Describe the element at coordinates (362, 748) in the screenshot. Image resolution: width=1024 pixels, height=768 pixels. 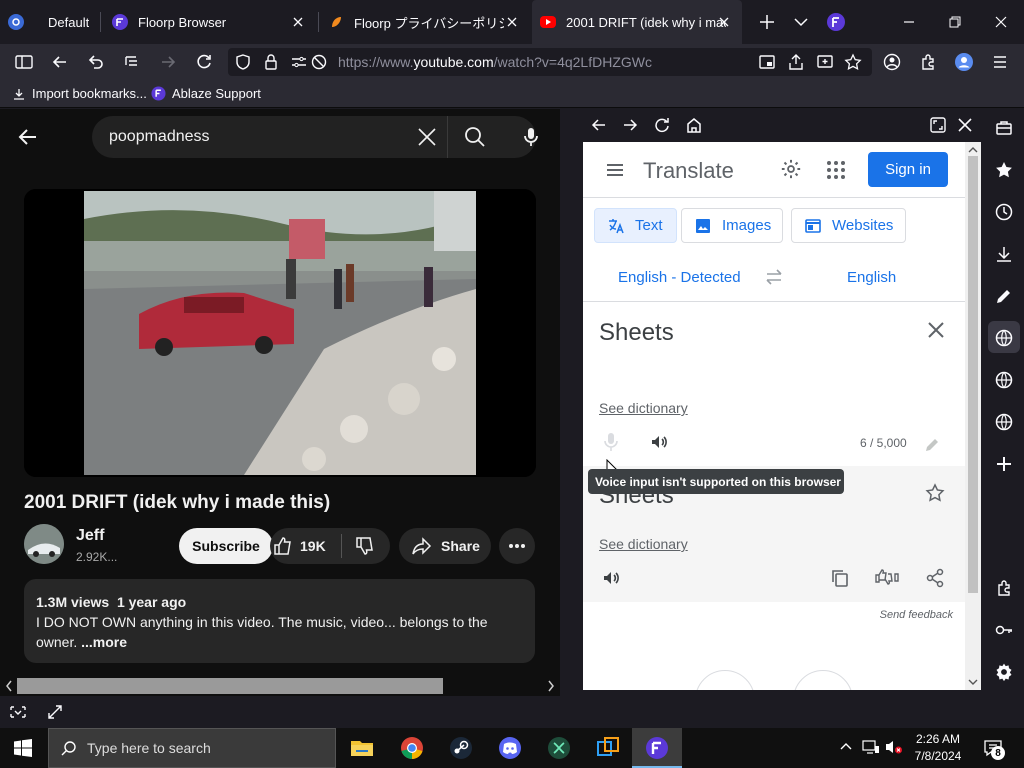
I see `file-explorer-icon` at that location.